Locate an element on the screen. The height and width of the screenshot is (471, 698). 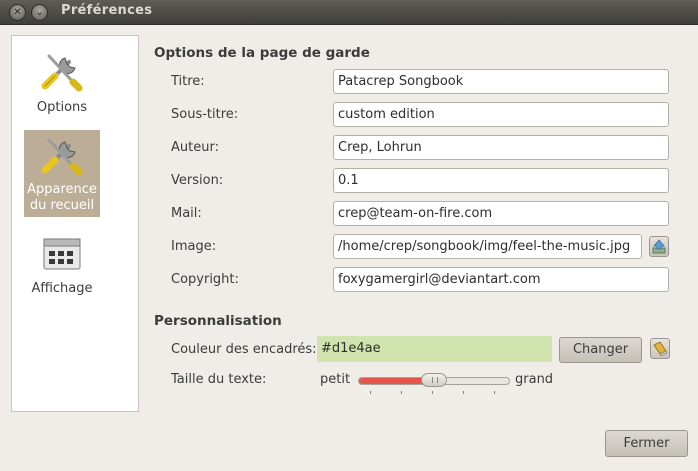
author-label: Auteur: is located at coordinates (195, 147).